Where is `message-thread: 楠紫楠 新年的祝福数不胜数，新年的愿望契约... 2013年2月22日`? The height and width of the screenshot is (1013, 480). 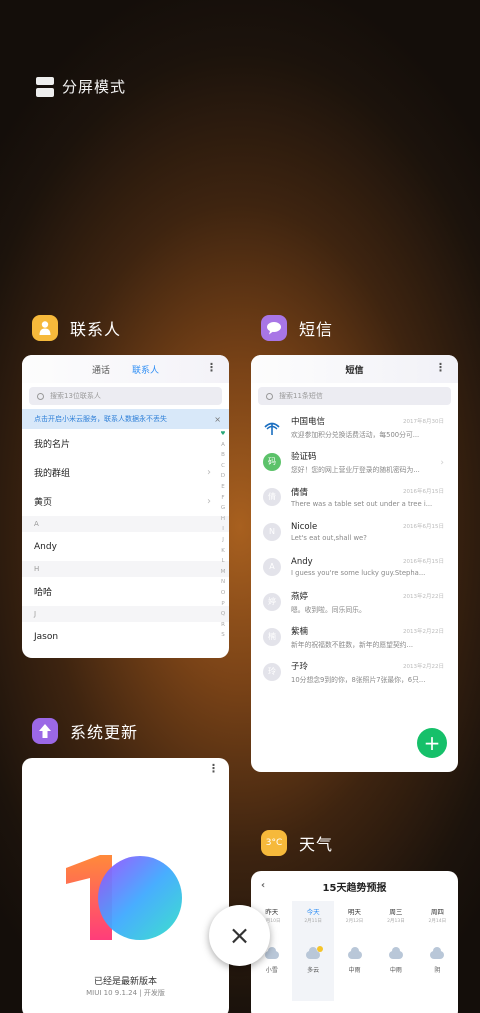
message-thread: 楠紫楠 新年的祝福数不胜数，新年的愿望契约... 2013年2月22日 is located at coordinates (354, 636).